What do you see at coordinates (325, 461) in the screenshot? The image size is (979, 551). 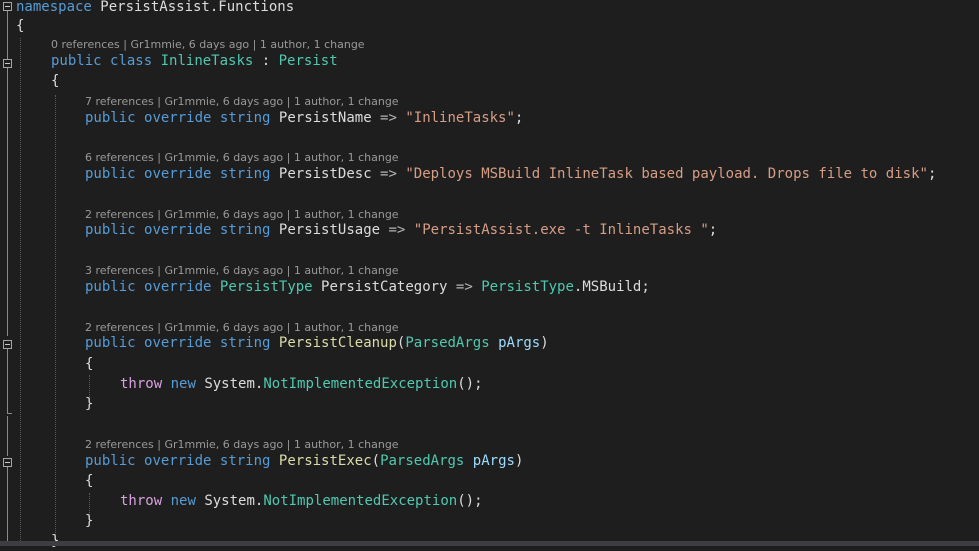 I see `method-name: PersistExec` at bounding box center [325, 461].